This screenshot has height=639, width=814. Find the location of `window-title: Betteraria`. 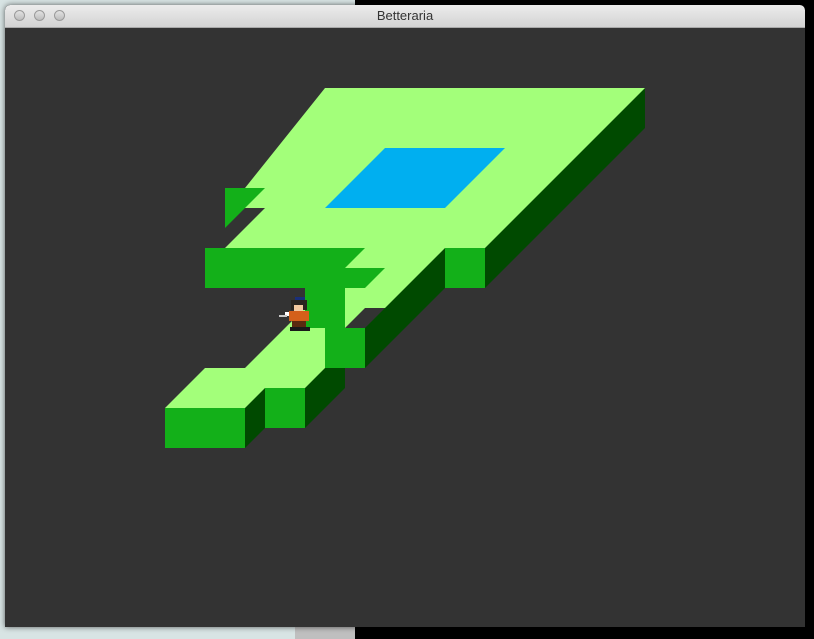

window-title: Betteraria is located at coordinates (405, 15).